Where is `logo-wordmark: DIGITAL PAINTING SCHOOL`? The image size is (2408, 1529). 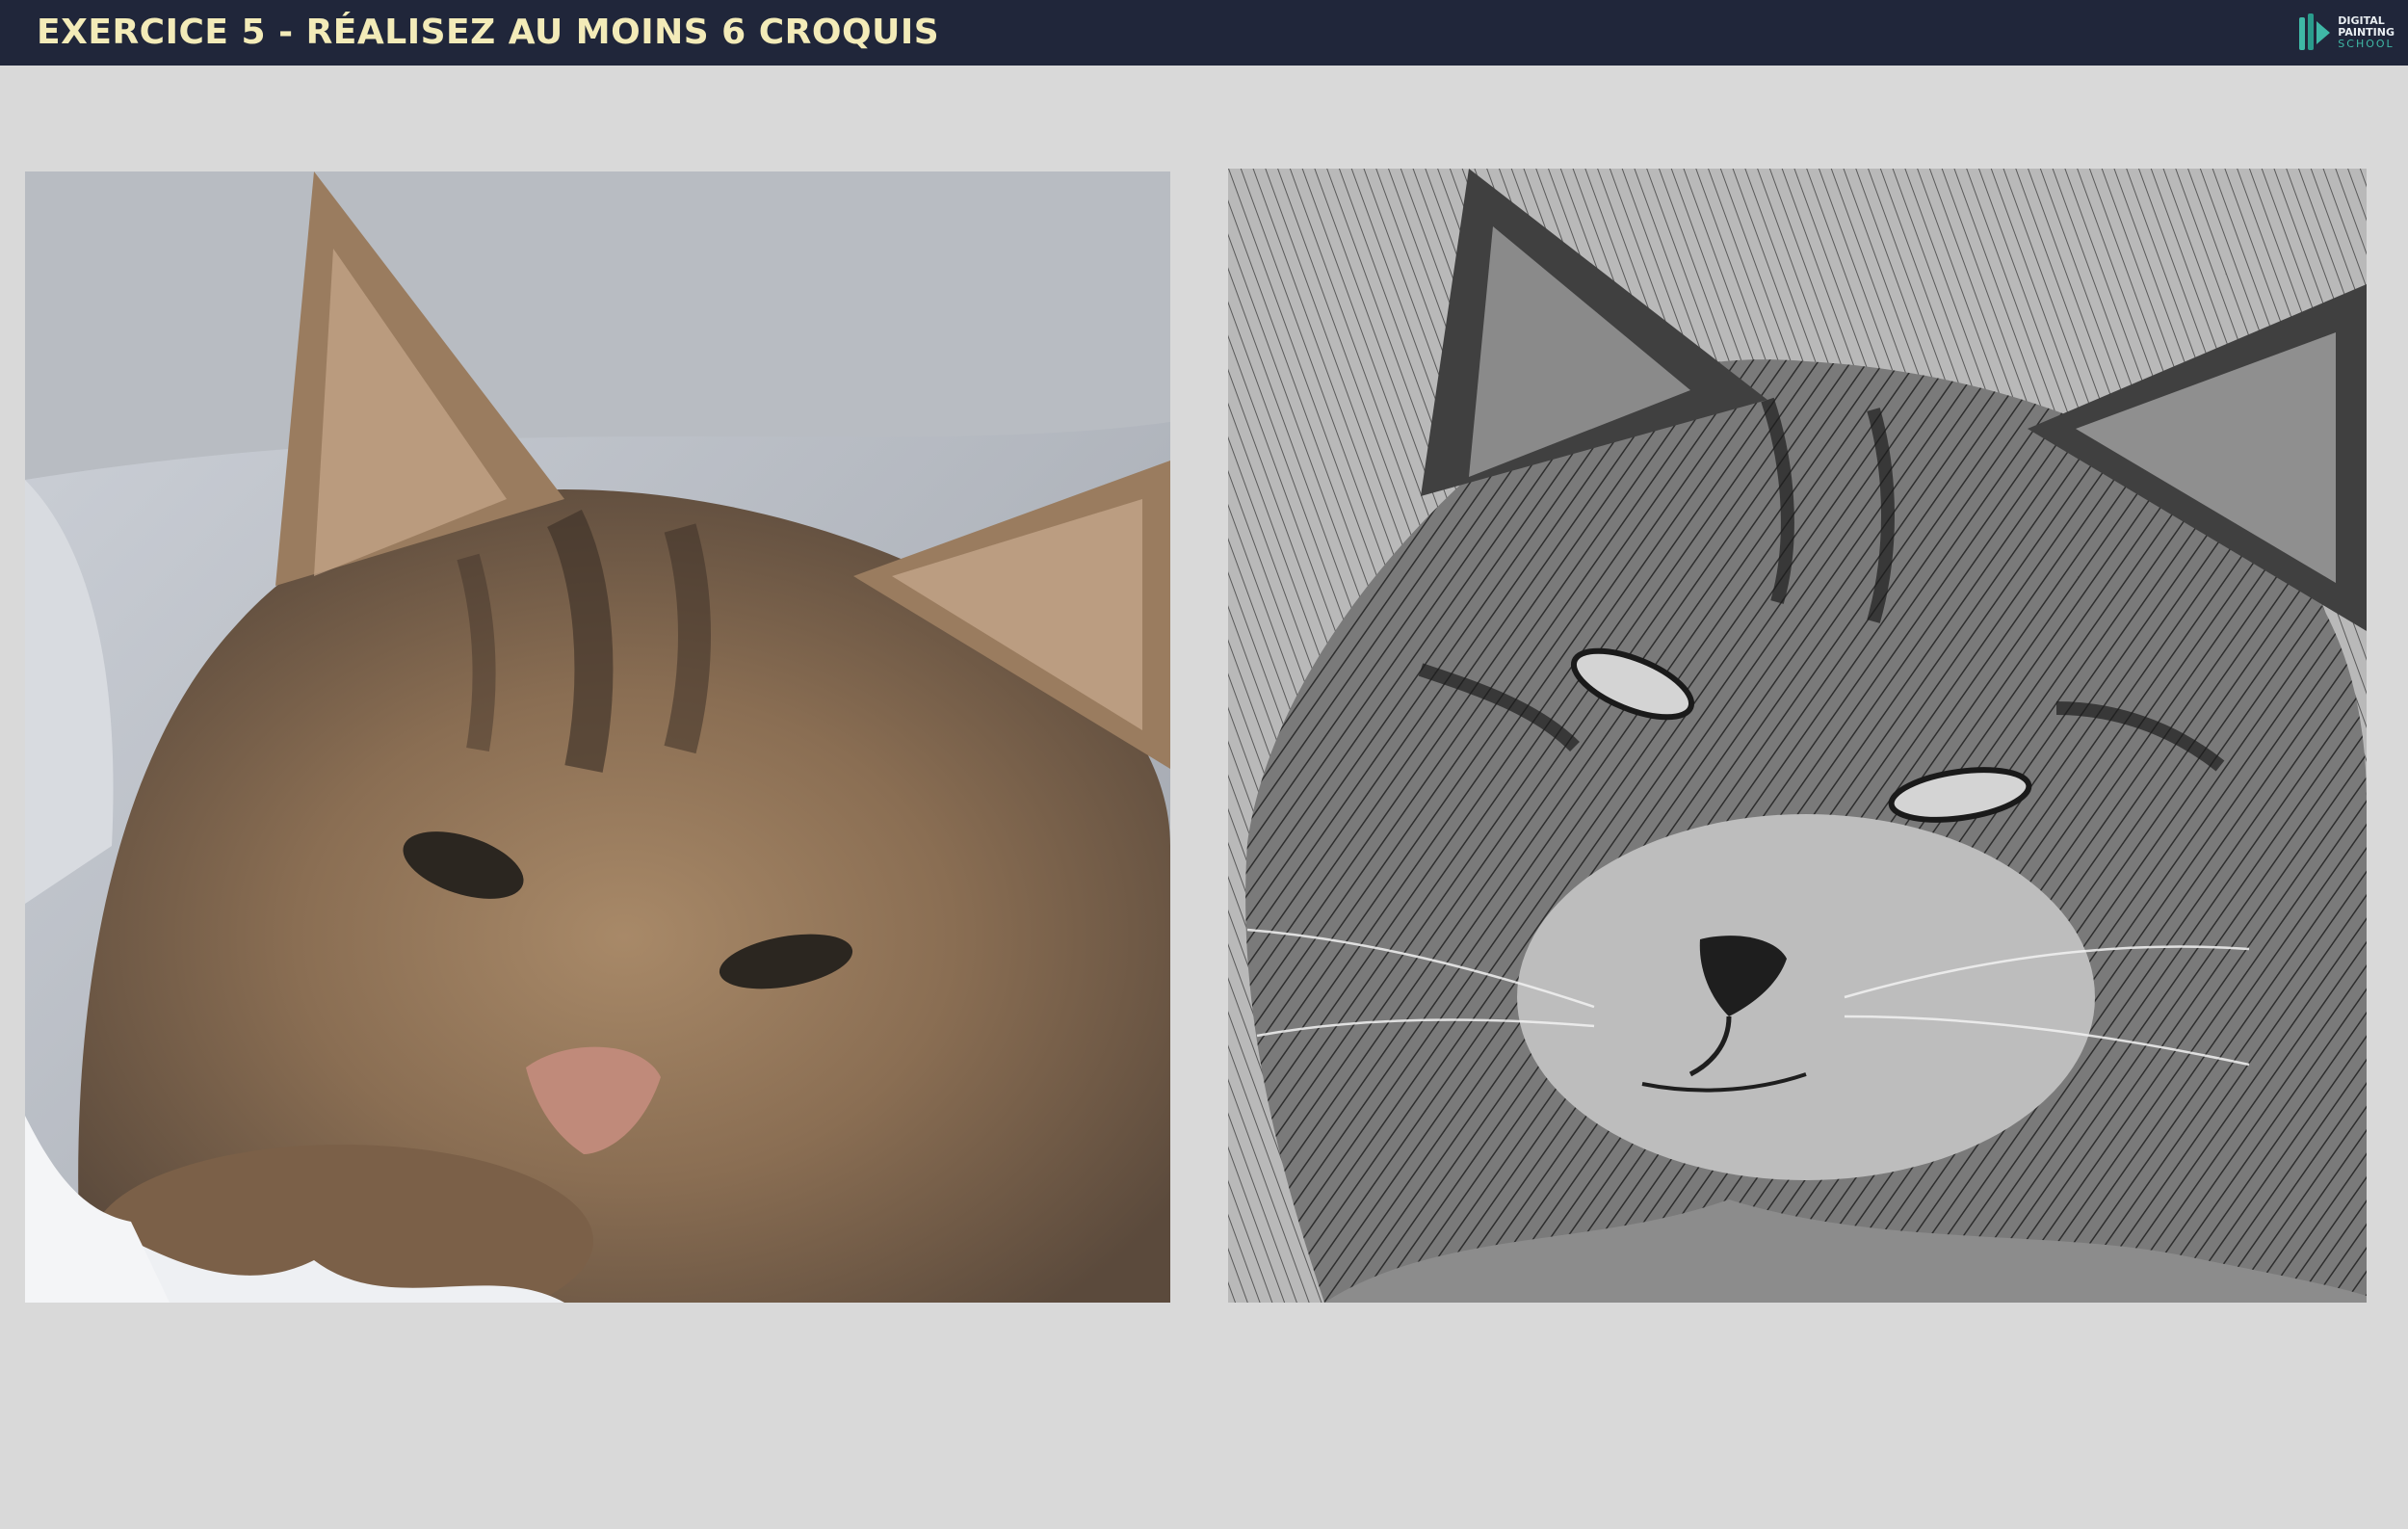
logo-wordmark: DIGITAL PAINTING SCHOOL is located at coordinates (2366, 33).